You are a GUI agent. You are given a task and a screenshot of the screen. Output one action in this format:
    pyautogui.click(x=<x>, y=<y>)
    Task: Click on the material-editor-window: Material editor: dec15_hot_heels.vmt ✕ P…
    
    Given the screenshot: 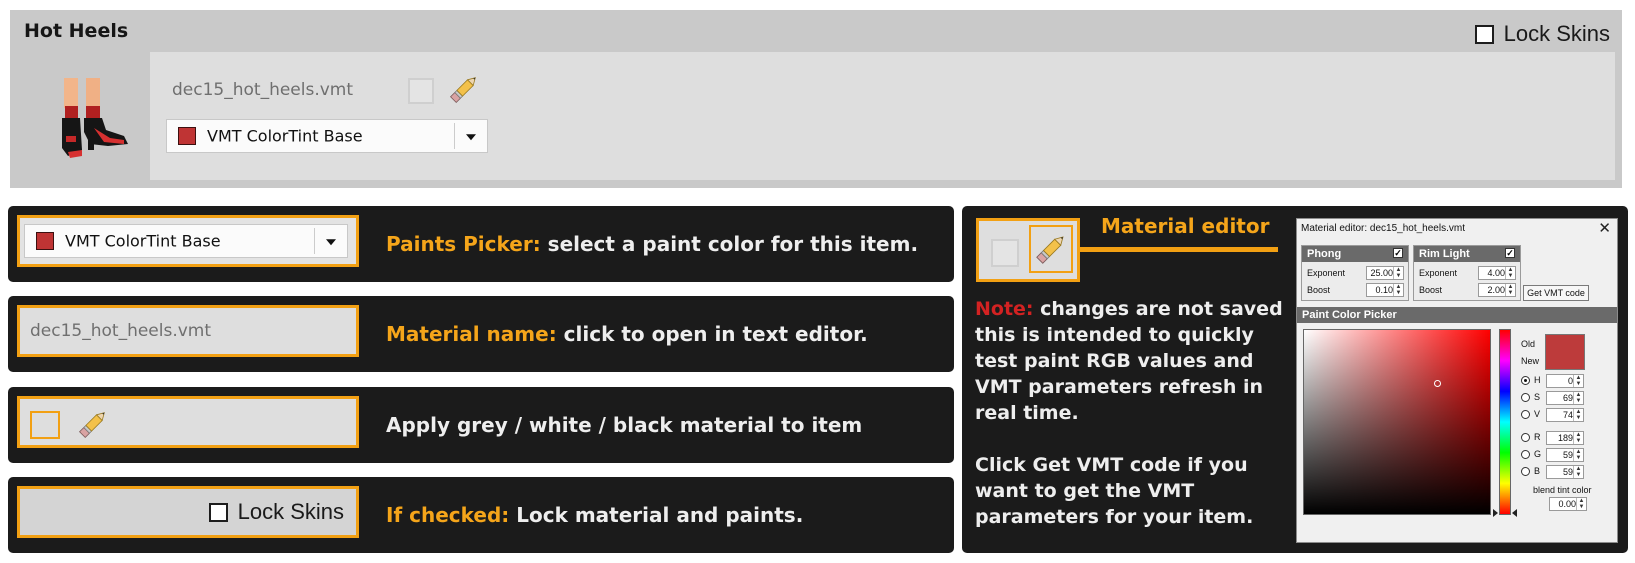 What is the action you would take?
    pyautogui.click(x=1457, y=380)
    